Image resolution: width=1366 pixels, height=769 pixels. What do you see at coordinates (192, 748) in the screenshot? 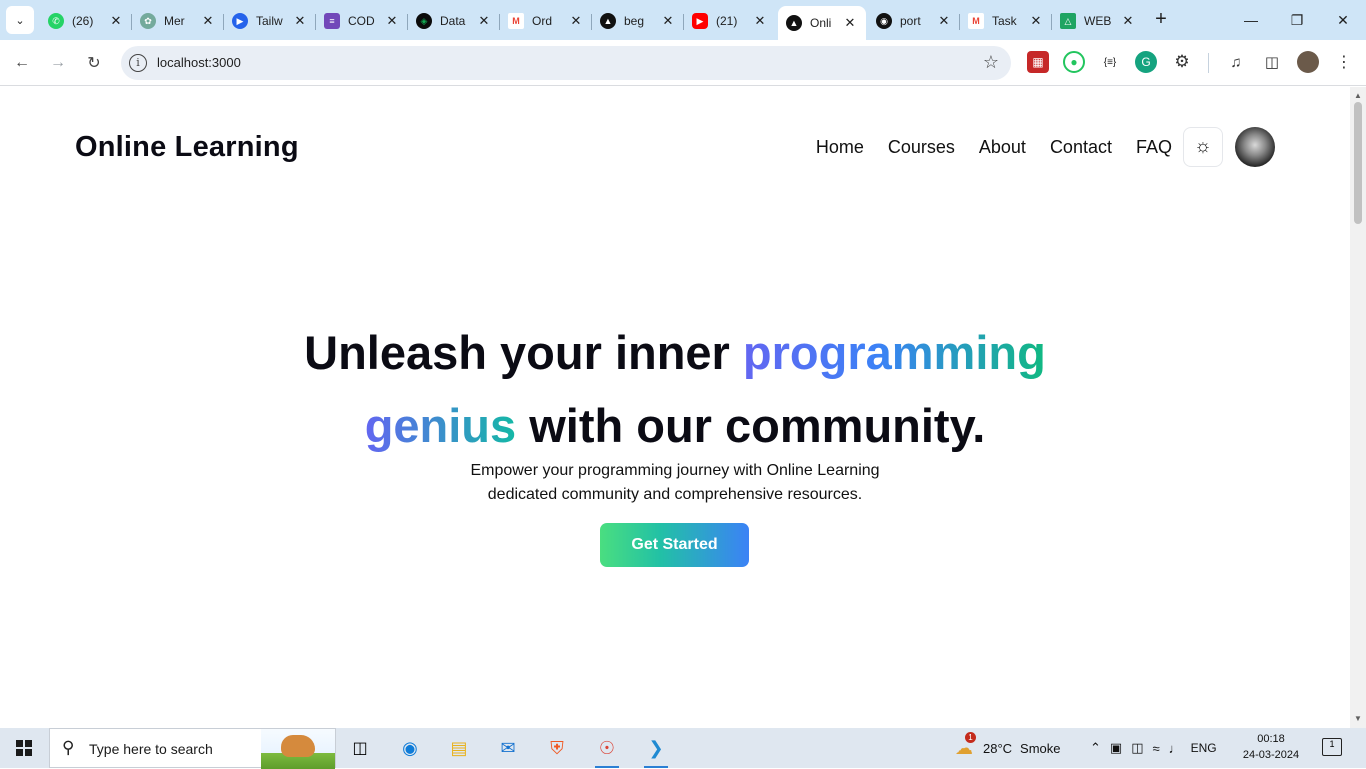
I see `taskbar-search: ⚲ Type here to search` at bounding box center [192, 748].